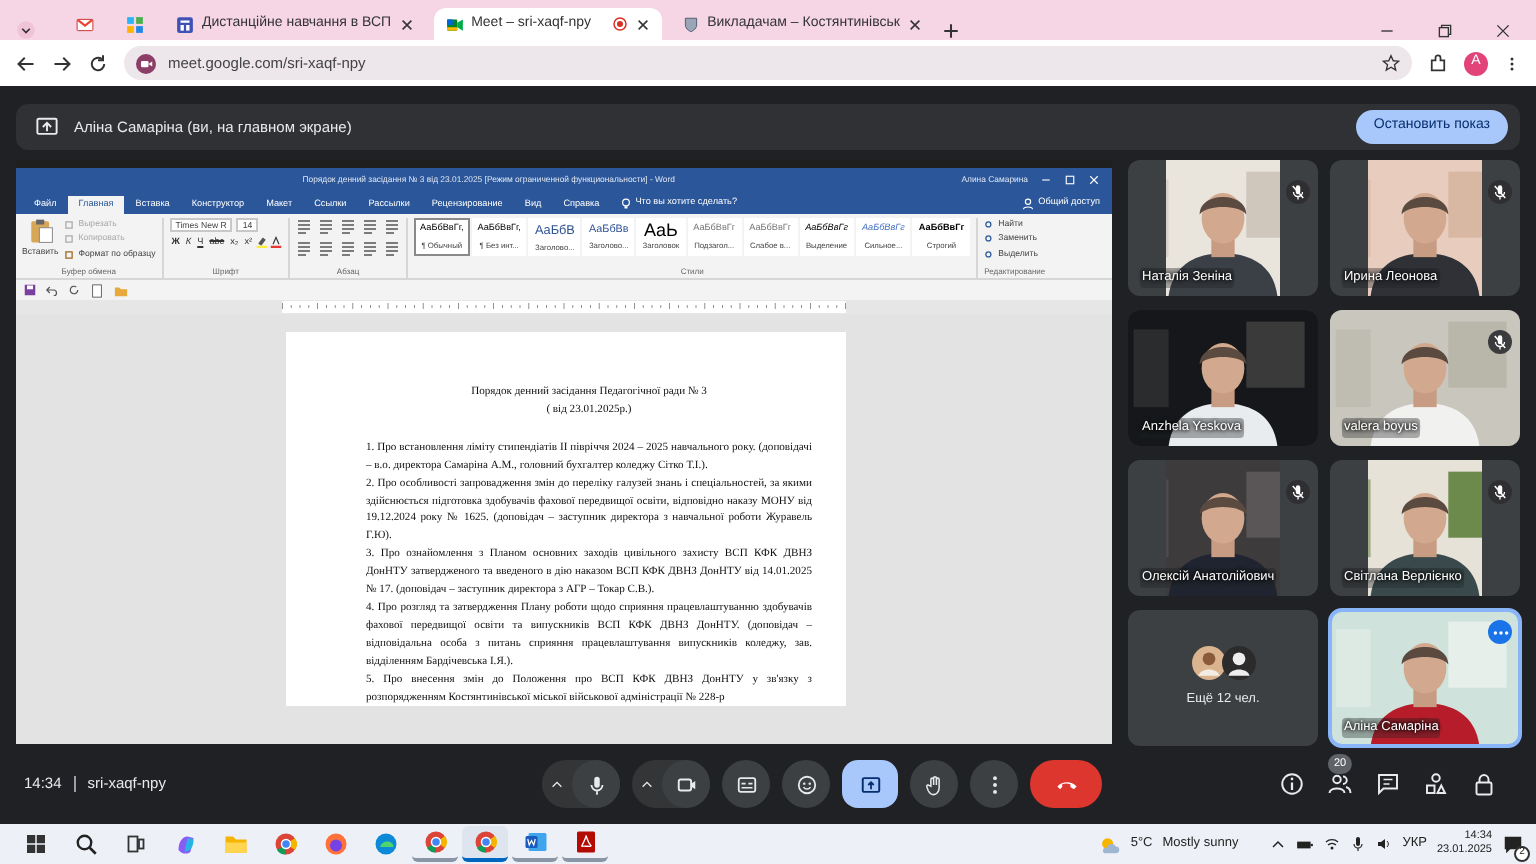  I want to click on pdf-icon, so click(585, 842).